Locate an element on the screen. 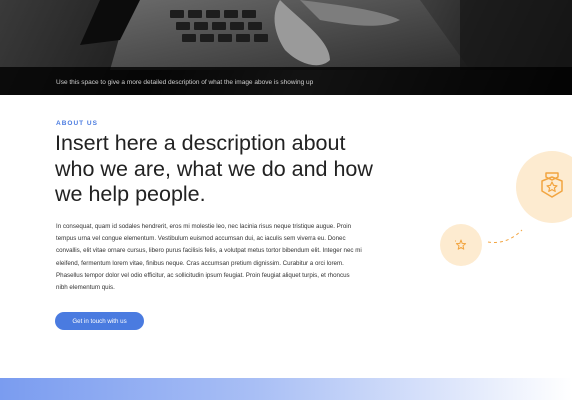 The height and width of the screenshot is (400, 572). sparkle-star-circle is located at coordinates (461, 245).